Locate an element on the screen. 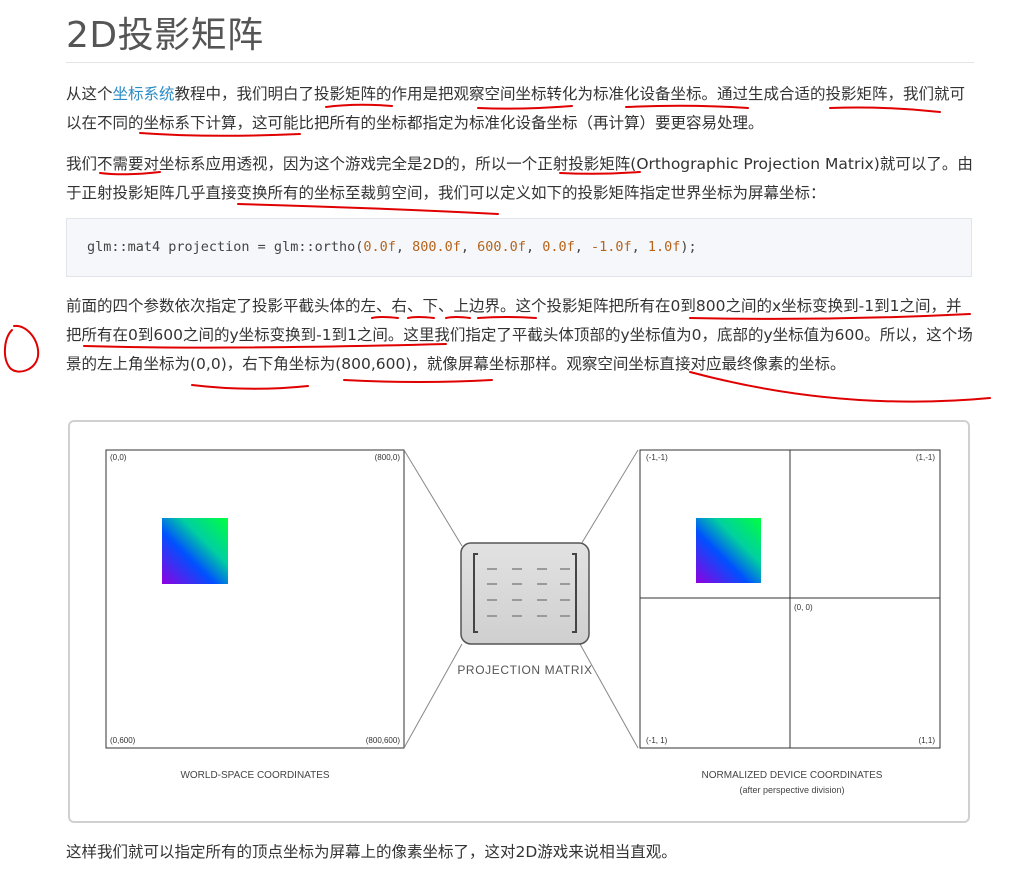  coordinate-systems-link: 坐标系统 is located at coordinates (144, 94).